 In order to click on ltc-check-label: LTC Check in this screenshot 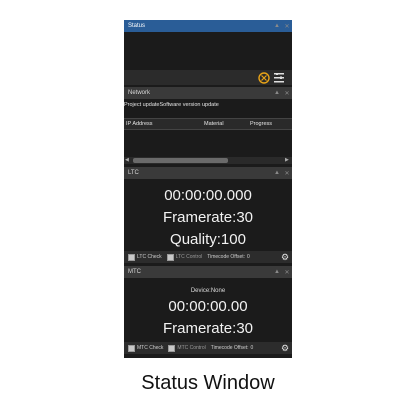, I will do `click(149, 257)`.